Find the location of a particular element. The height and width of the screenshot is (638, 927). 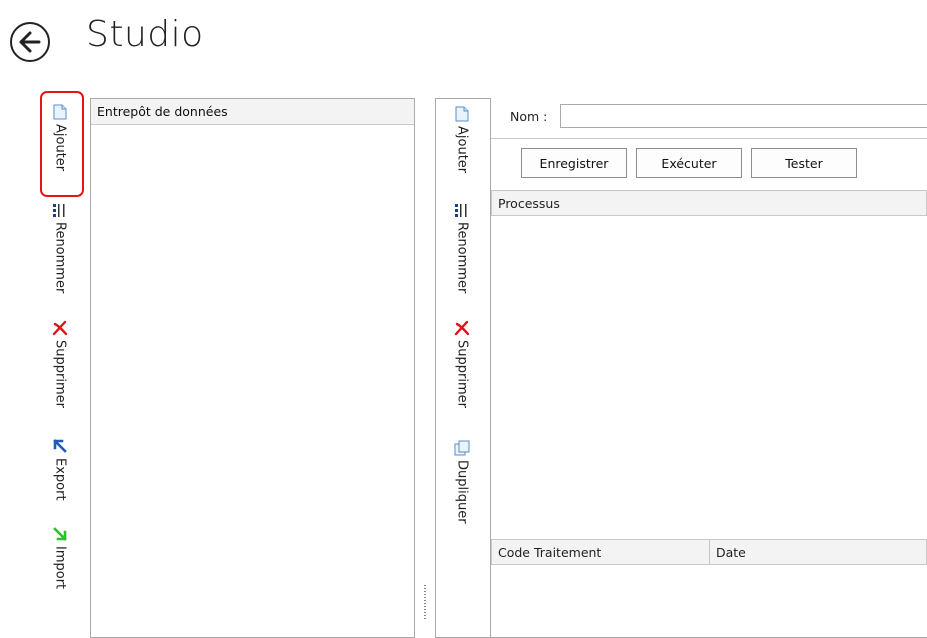

import-arrow-icon is located at coordinates (60, 534).